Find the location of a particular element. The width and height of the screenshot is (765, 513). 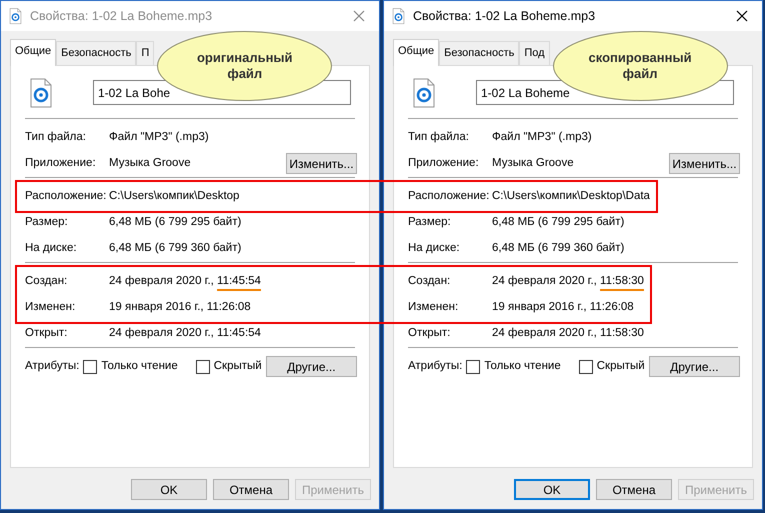

tab: Общие is located at coordinates (416, 52).